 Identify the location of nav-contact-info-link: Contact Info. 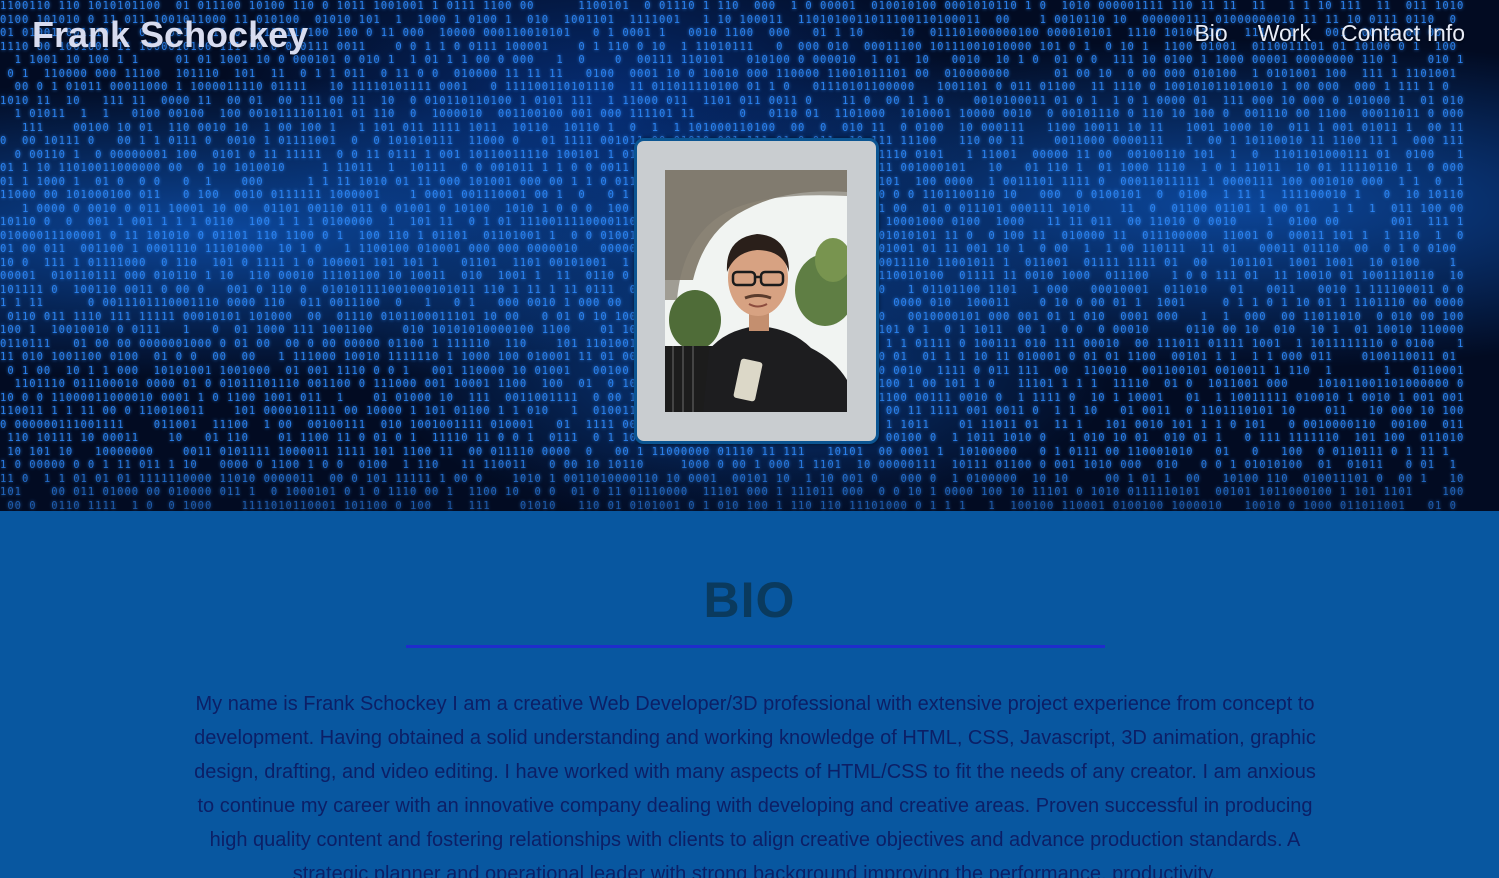
(1403, 33).